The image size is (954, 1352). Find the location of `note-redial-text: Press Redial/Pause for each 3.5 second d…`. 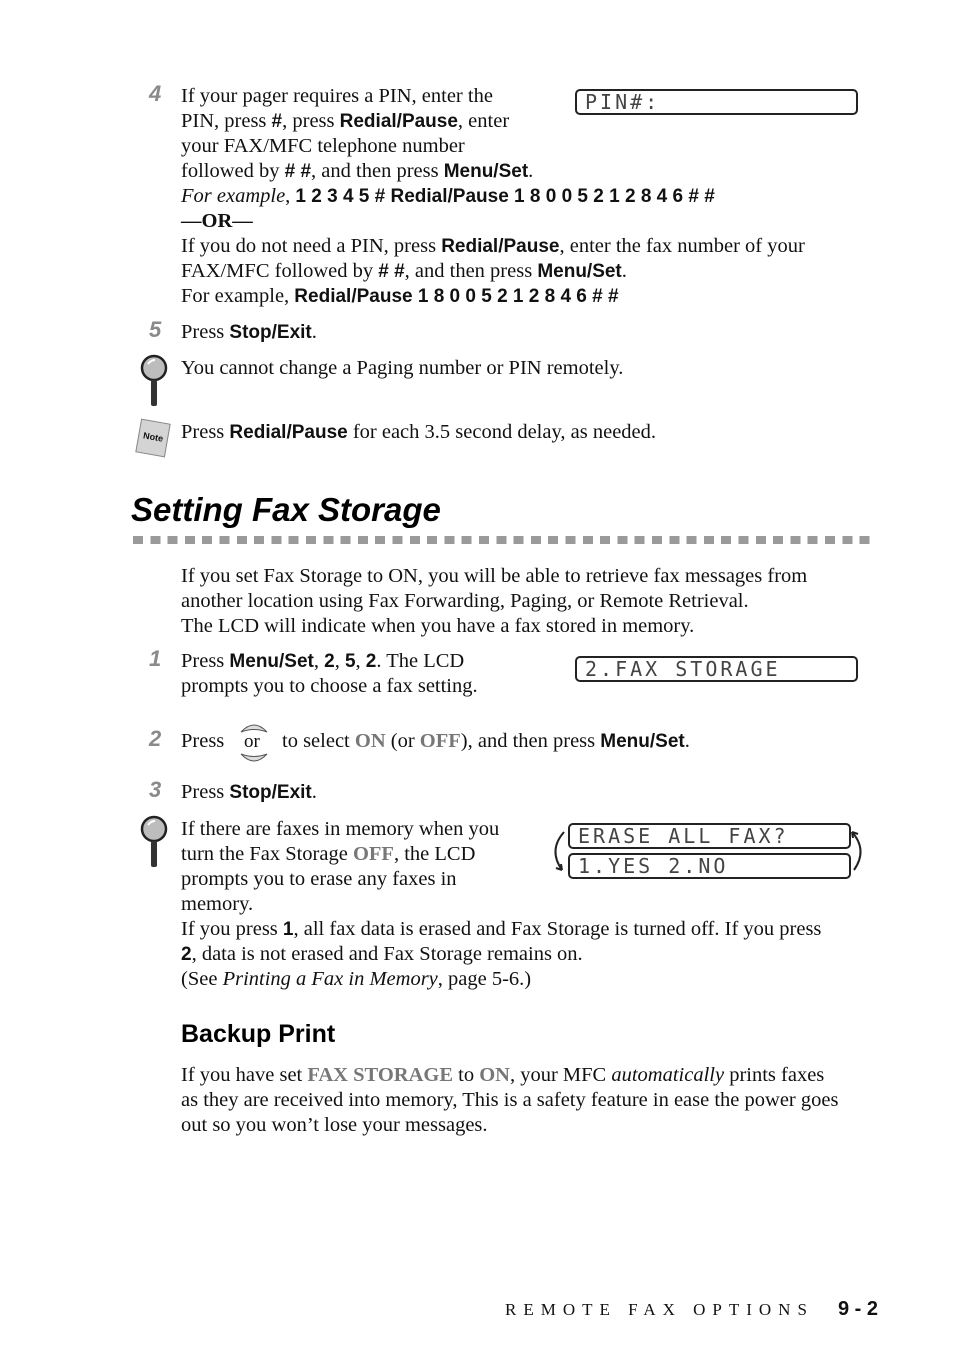

note-redial-text: Press Redial/Pause for each 3.5 second d… is located at coordinates (419, 432).